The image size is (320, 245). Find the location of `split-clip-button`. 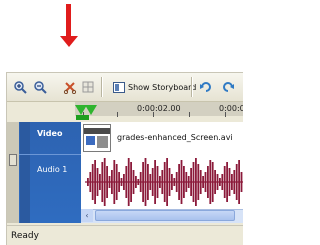

split-clip-button is located at coordinates (88, 87).